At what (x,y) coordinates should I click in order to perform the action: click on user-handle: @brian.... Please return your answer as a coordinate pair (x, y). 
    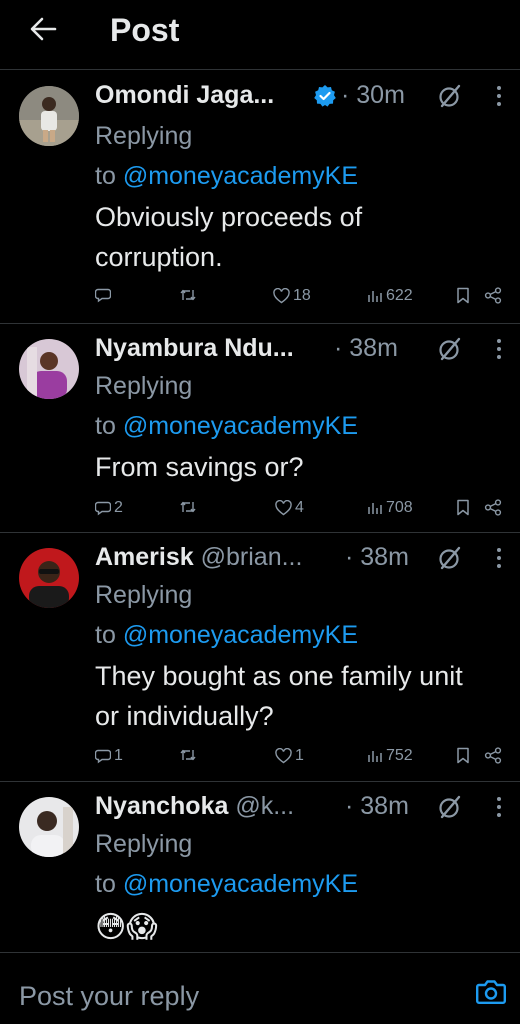
    Looking at the image, I should click on (252, 557).